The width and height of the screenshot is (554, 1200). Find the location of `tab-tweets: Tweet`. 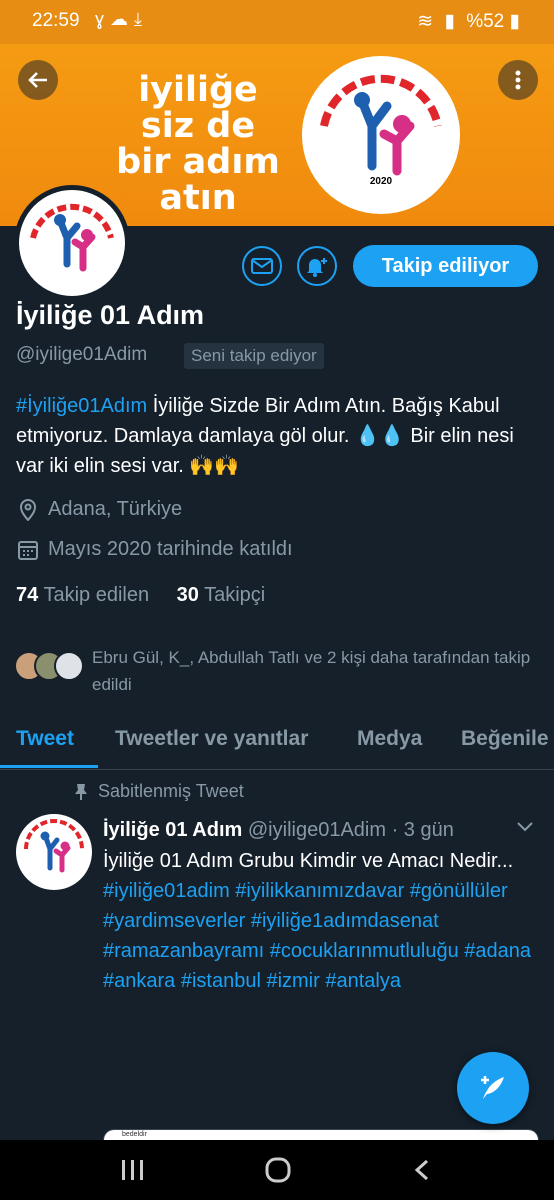

tab-tweets: Tweet is located at coordinates (45, 739).